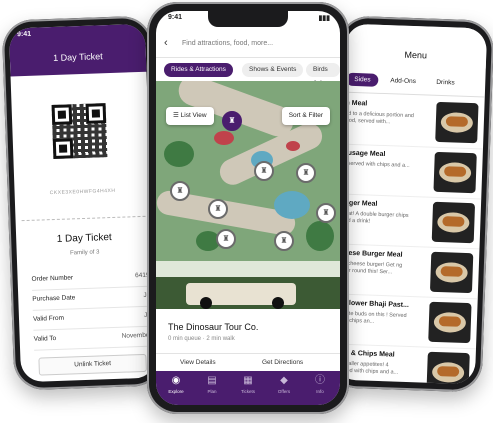  Describe the element at coordinates (324, 18) in the screenshot. I see `battery-icon: ▮▮▮` at that location.